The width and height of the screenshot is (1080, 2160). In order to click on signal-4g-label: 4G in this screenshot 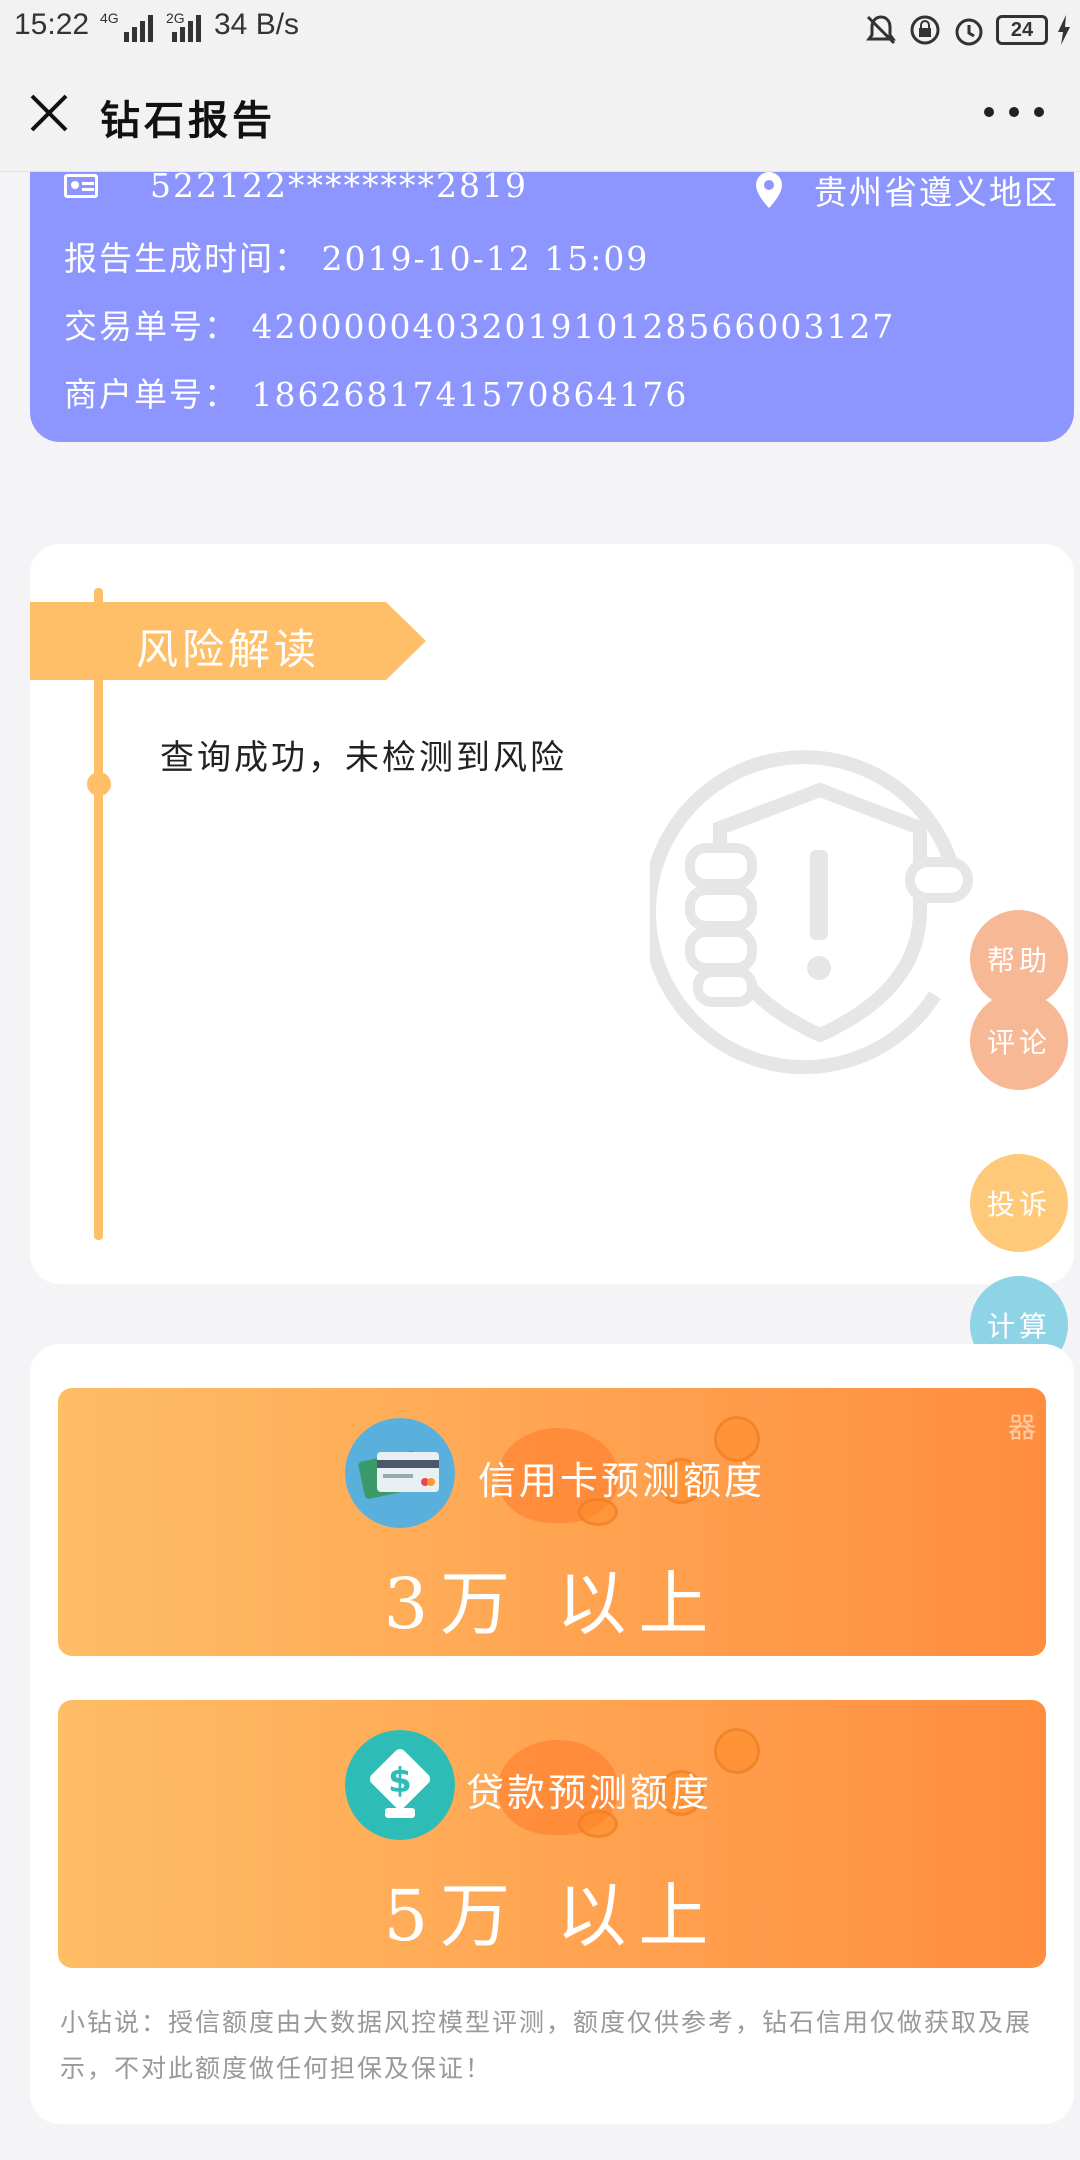, I will do `click(109, 18)`.